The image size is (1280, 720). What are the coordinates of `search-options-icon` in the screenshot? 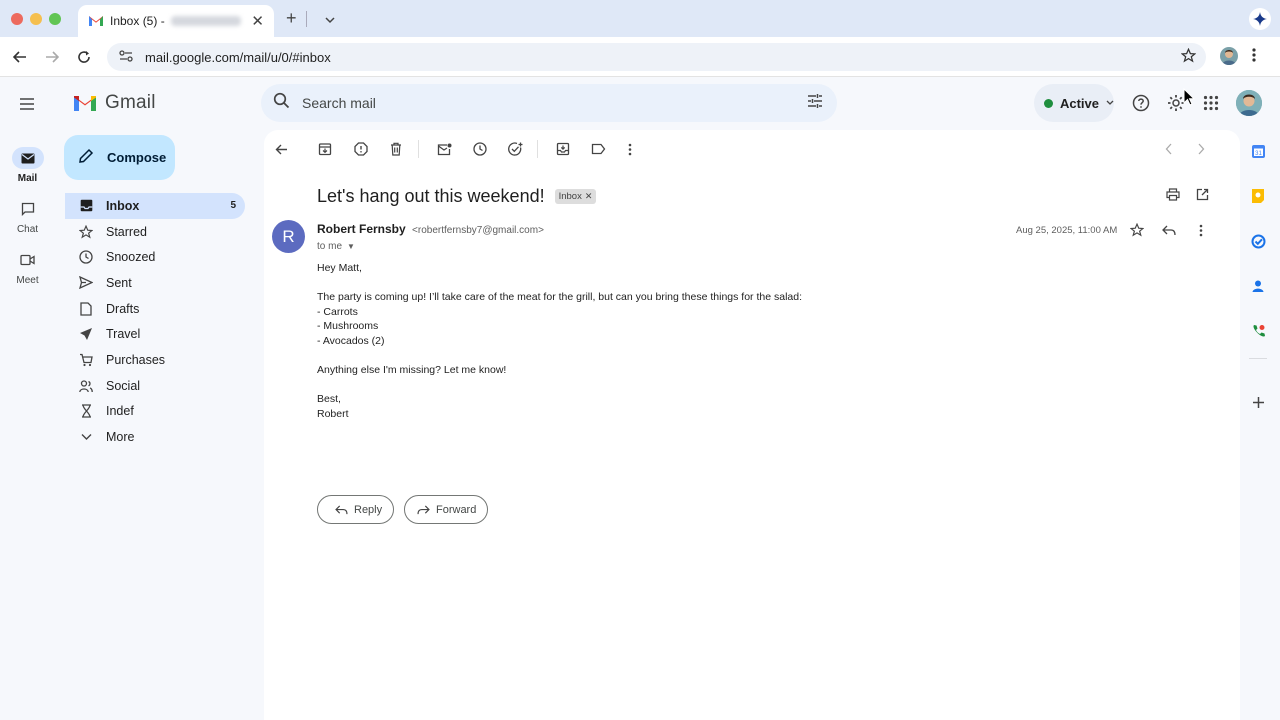 It's located at (815, 103).